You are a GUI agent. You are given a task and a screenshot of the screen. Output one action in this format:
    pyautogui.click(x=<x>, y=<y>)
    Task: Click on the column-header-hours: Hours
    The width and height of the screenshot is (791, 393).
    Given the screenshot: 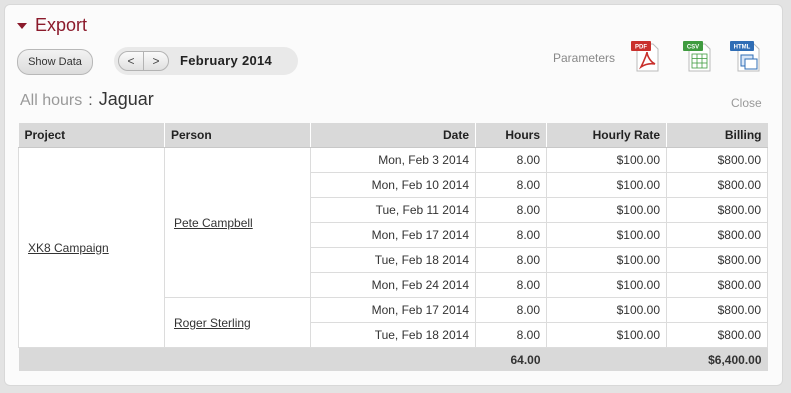 What is the action you would take?
    pyautogui.click(x=511, y=135)
    